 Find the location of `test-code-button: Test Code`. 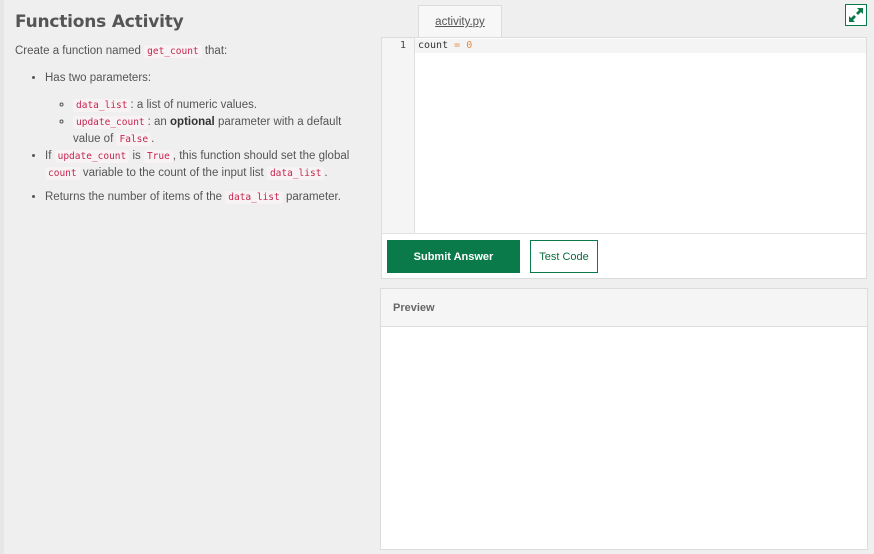

test-code-button: Test Code is located at coordinates (564, 256).